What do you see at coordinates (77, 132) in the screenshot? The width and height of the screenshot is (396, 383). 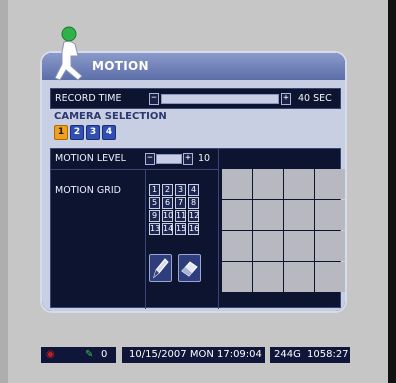 I see `camera-2-button: 2` at bounding box center [77, 132].